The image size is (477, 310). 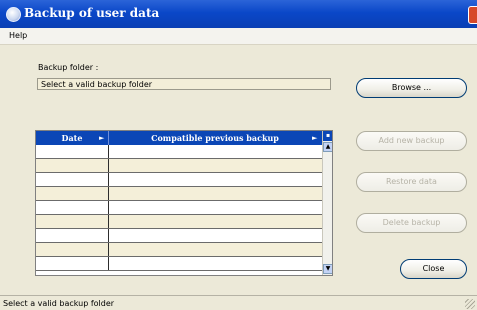 I want to click on menu-item-help: Help, so click(x=18, y=35).